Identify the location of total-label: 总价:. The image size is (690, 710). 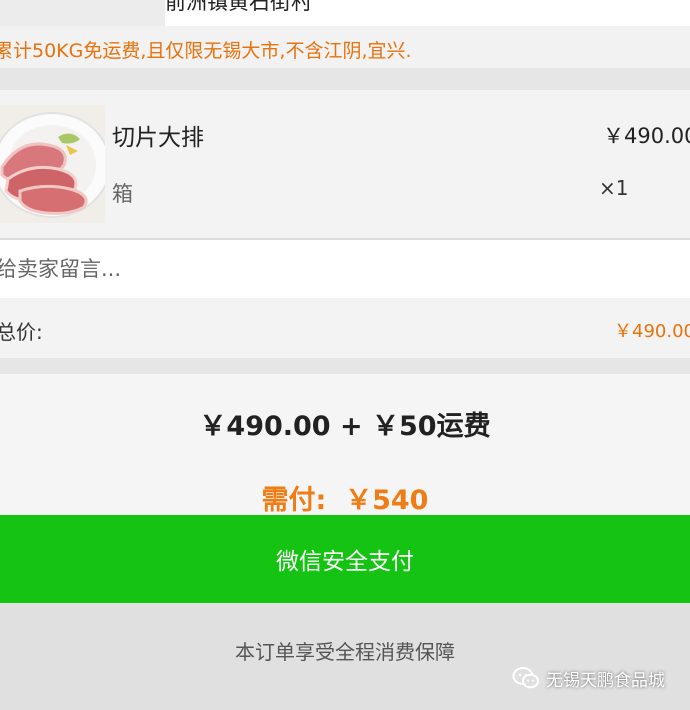
(21, 332).